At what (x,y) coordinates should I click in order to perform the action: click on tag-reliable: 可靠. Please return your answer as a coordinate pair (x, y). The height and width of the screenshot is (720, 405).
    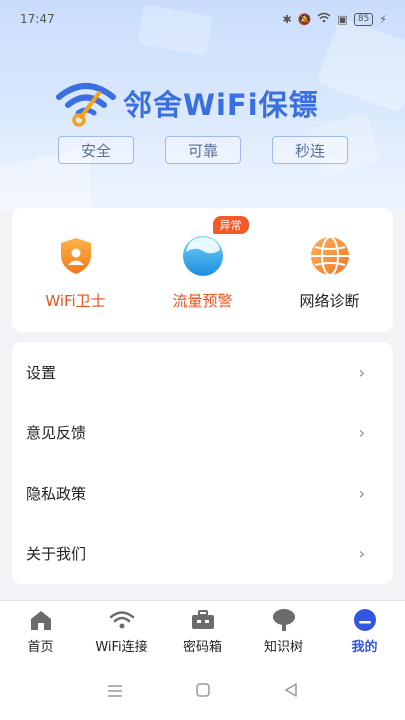
    Looking at the image, I should click on (203, 150).